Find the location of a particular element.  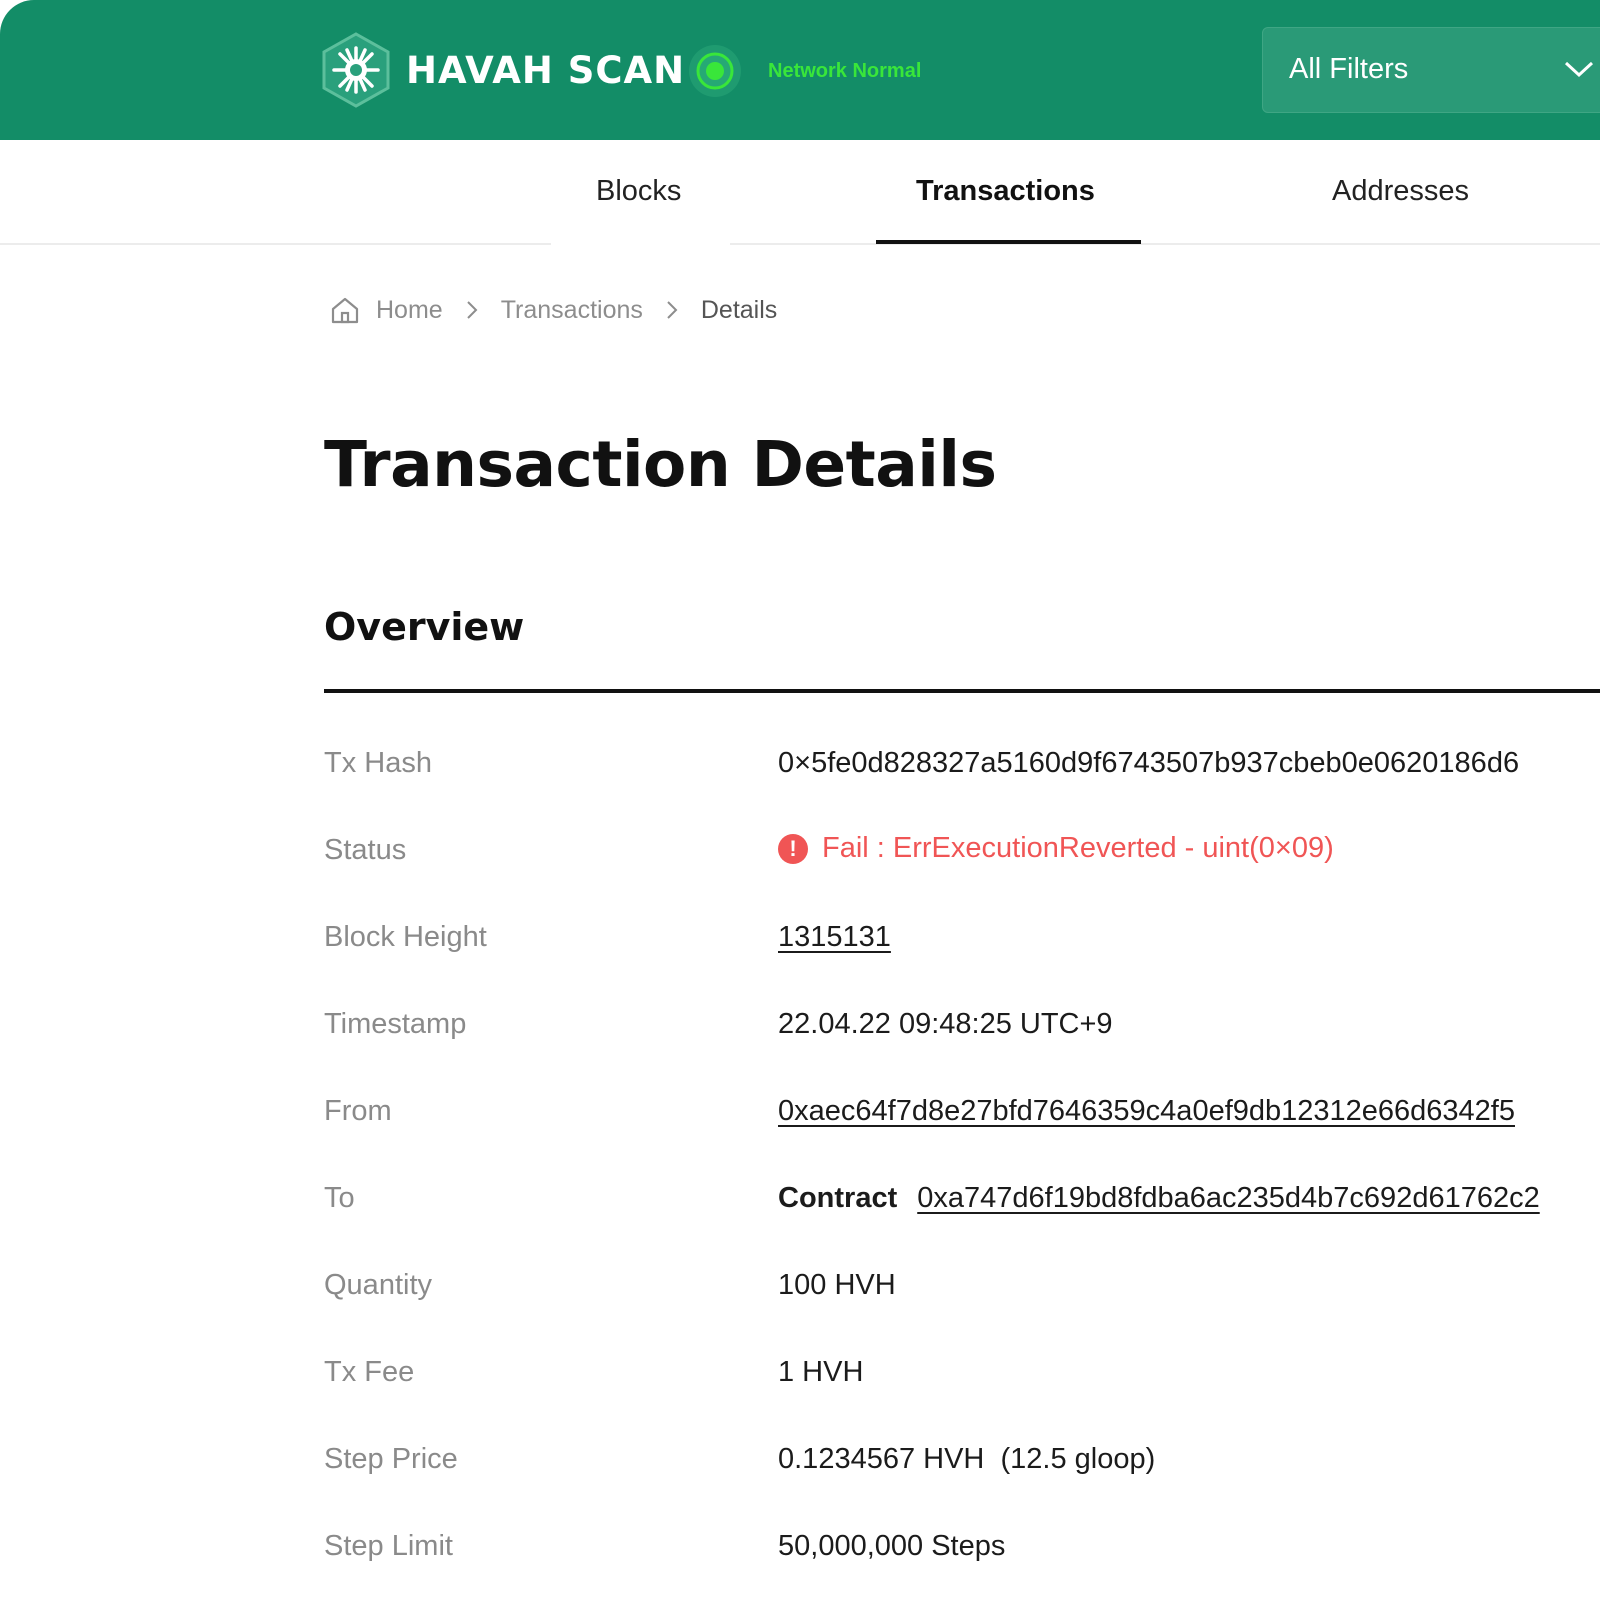

row-step-price: Step Price 0.1234567 HVH (12.5 gloop) is located at coordinates (962, 1461).